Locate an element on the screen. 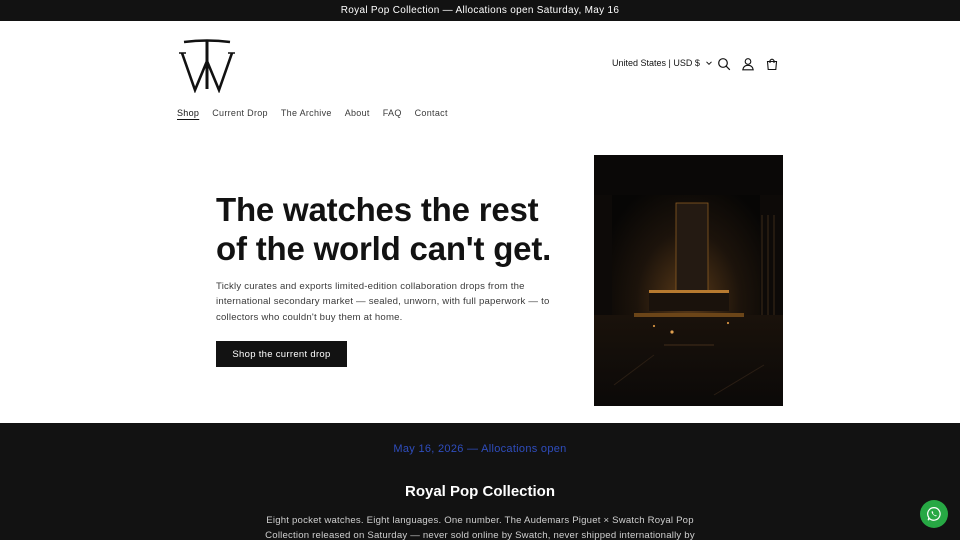 The height and width of the screenshot is (540, 960). nav-item-current-drop: Current Drop is located at coordinates (240, 113).